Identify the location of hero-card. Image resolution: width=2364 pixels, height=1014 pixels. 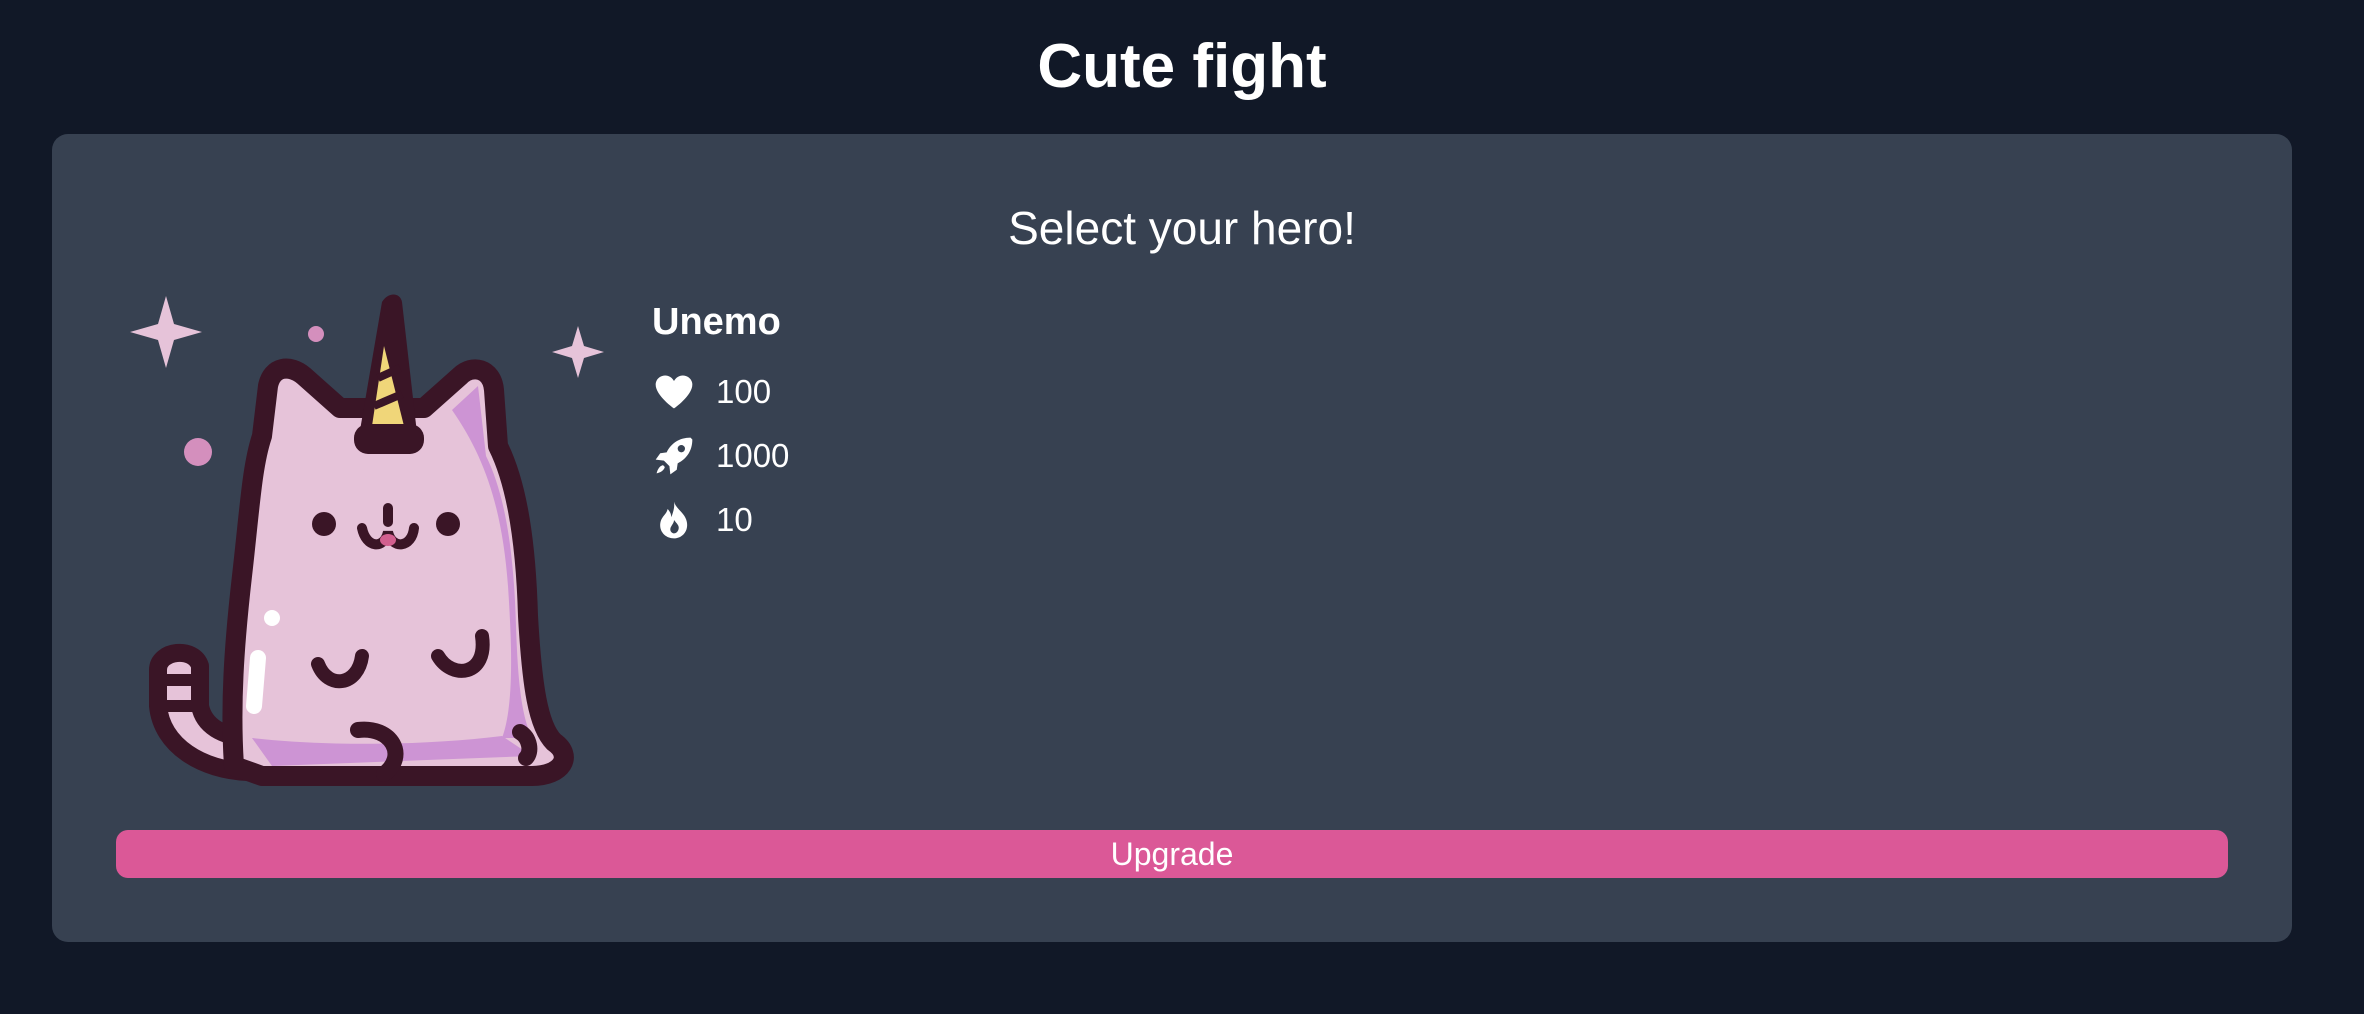
(372, 546).